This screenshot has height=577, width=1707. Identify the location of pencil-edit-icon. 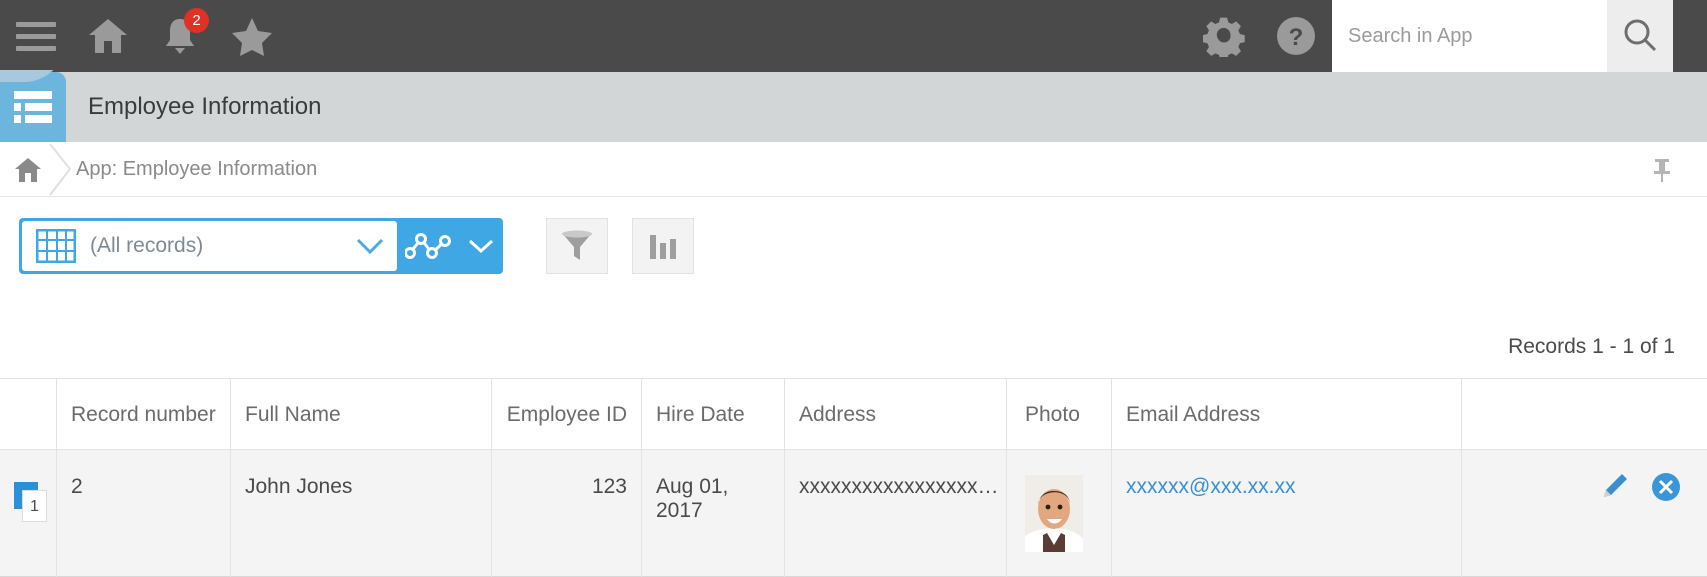
(1615, 485).